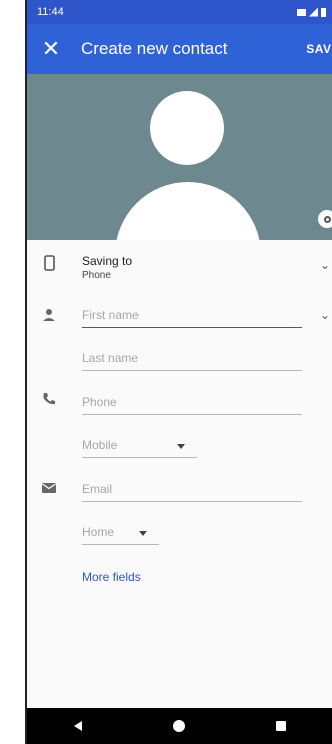  Describe the element at coordinates (319, 49) in the screenshot. I see `save-button: SAVE` at that location.